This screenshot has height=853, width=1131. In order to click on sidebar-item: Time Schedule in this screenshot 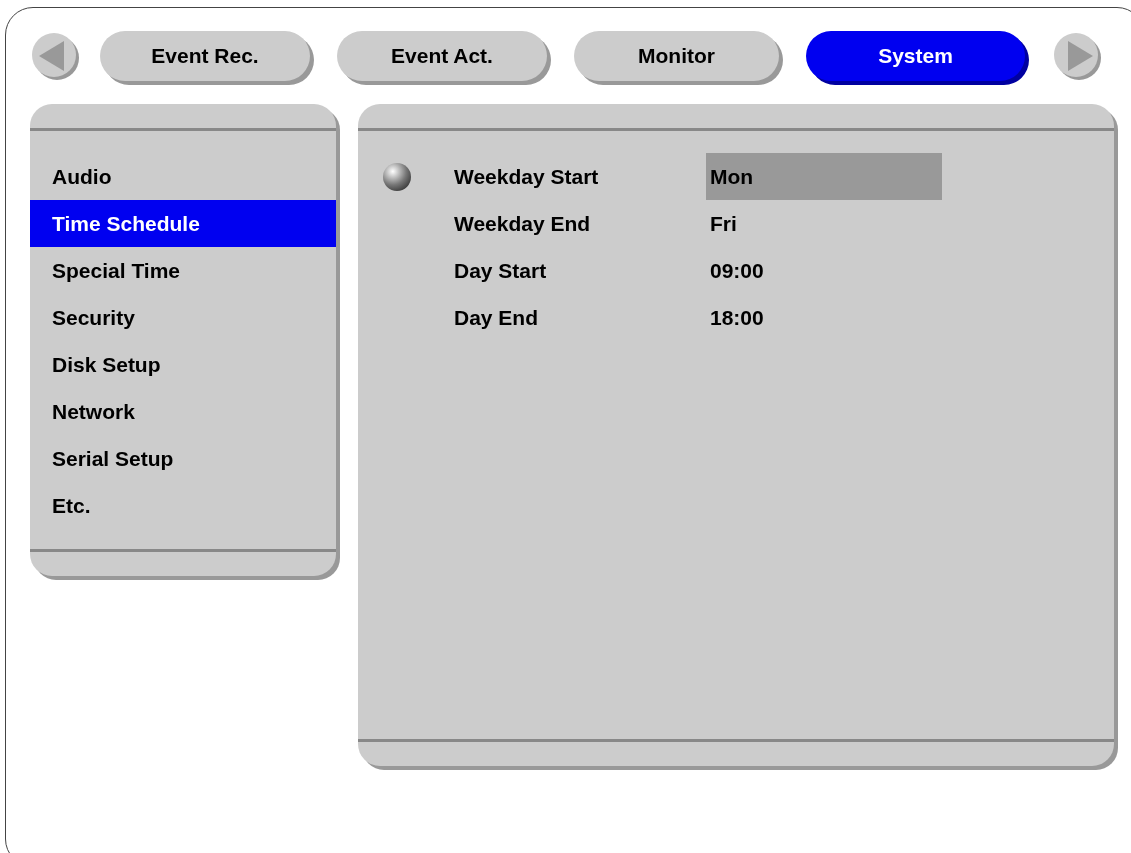, I will do `click(183, 223)`.